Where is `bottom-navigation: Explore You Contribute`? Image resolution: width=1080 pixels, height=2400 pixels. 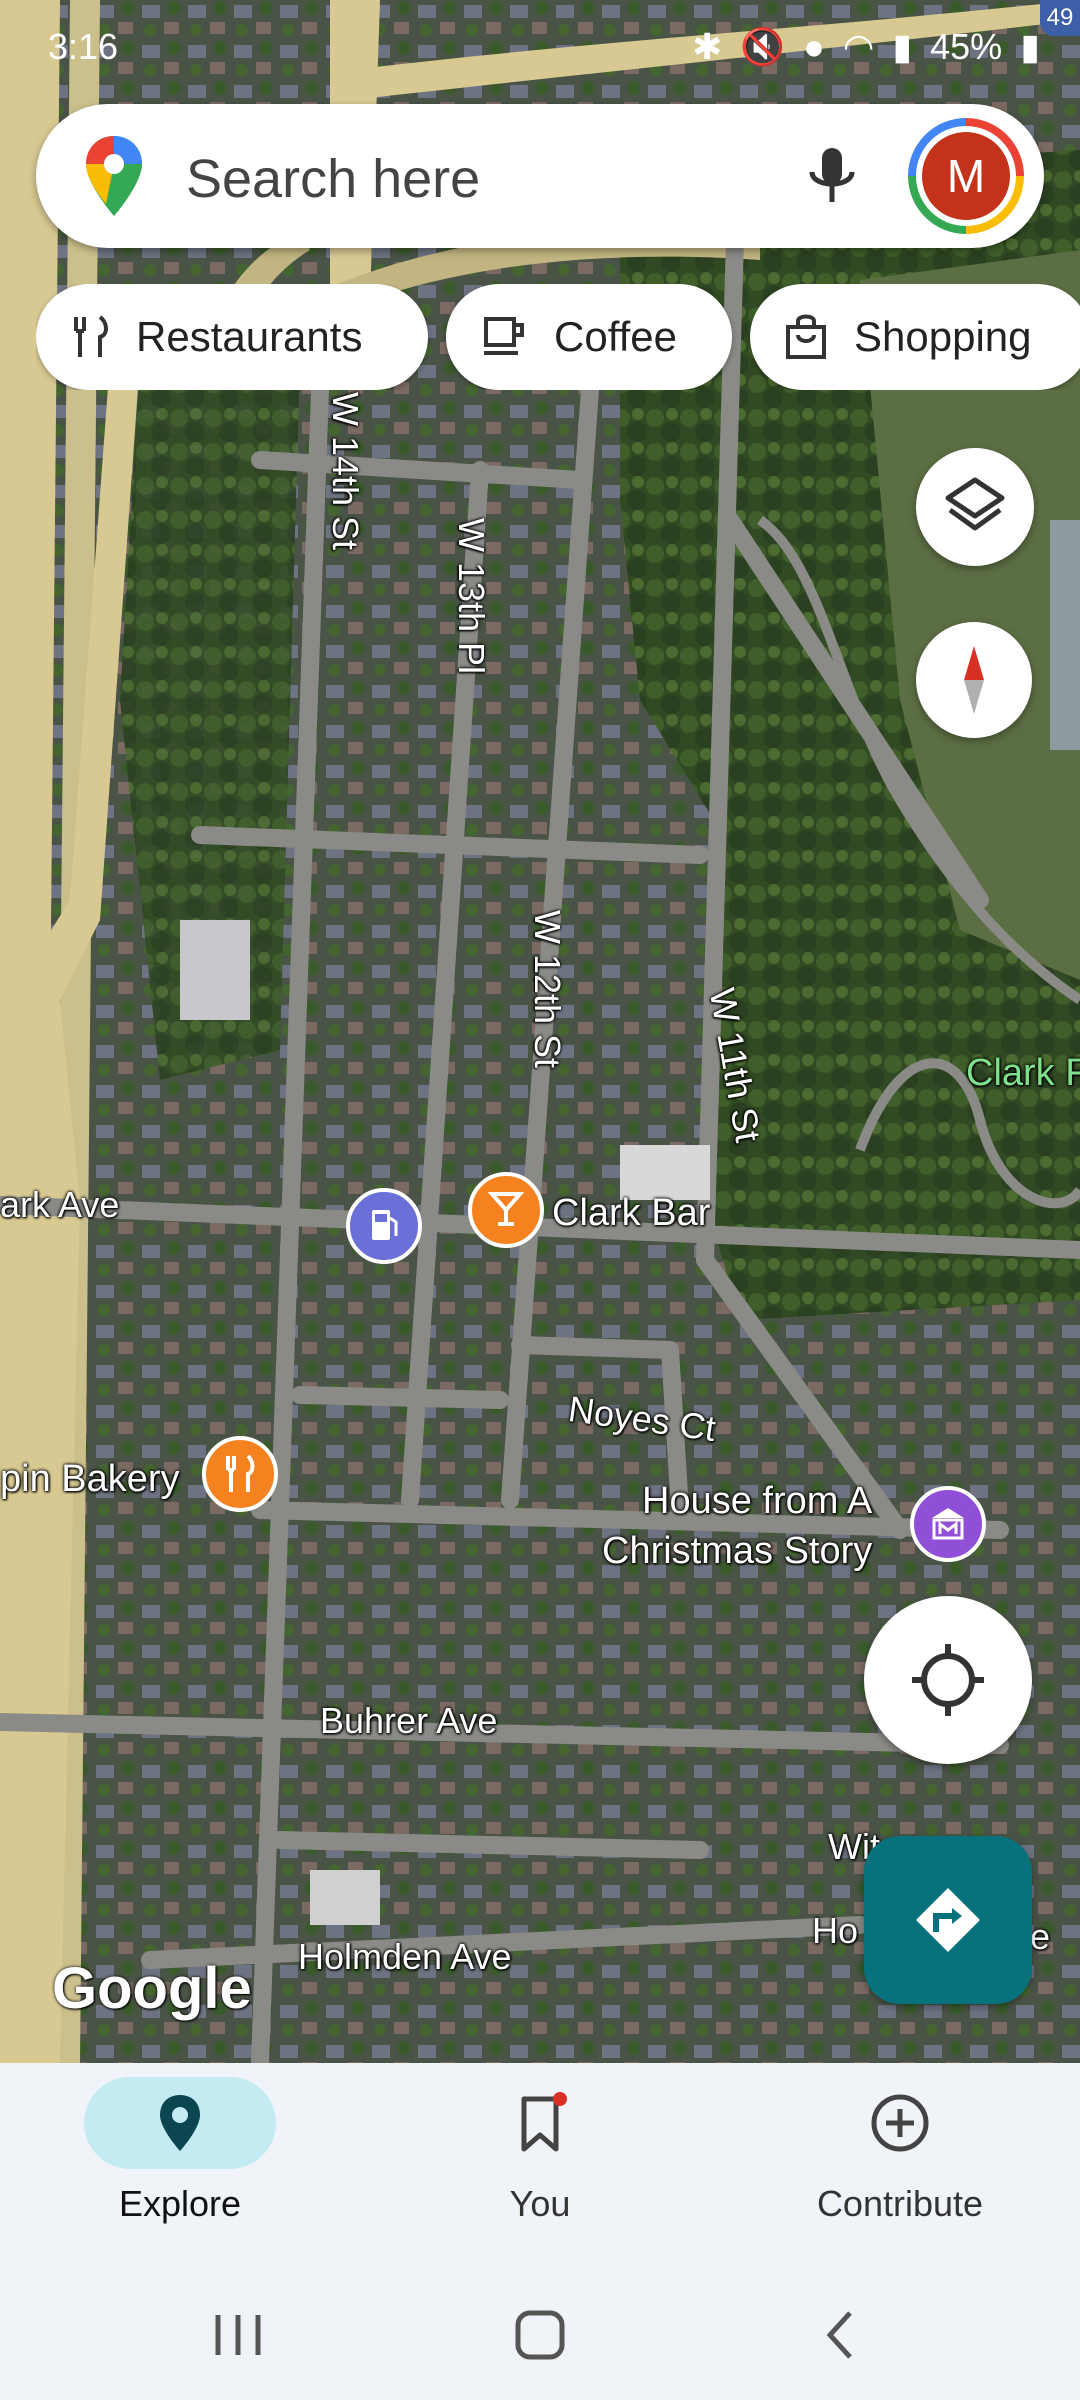
bottom-navigation: Explore You Contribute is located at coordinates (540, 2168).